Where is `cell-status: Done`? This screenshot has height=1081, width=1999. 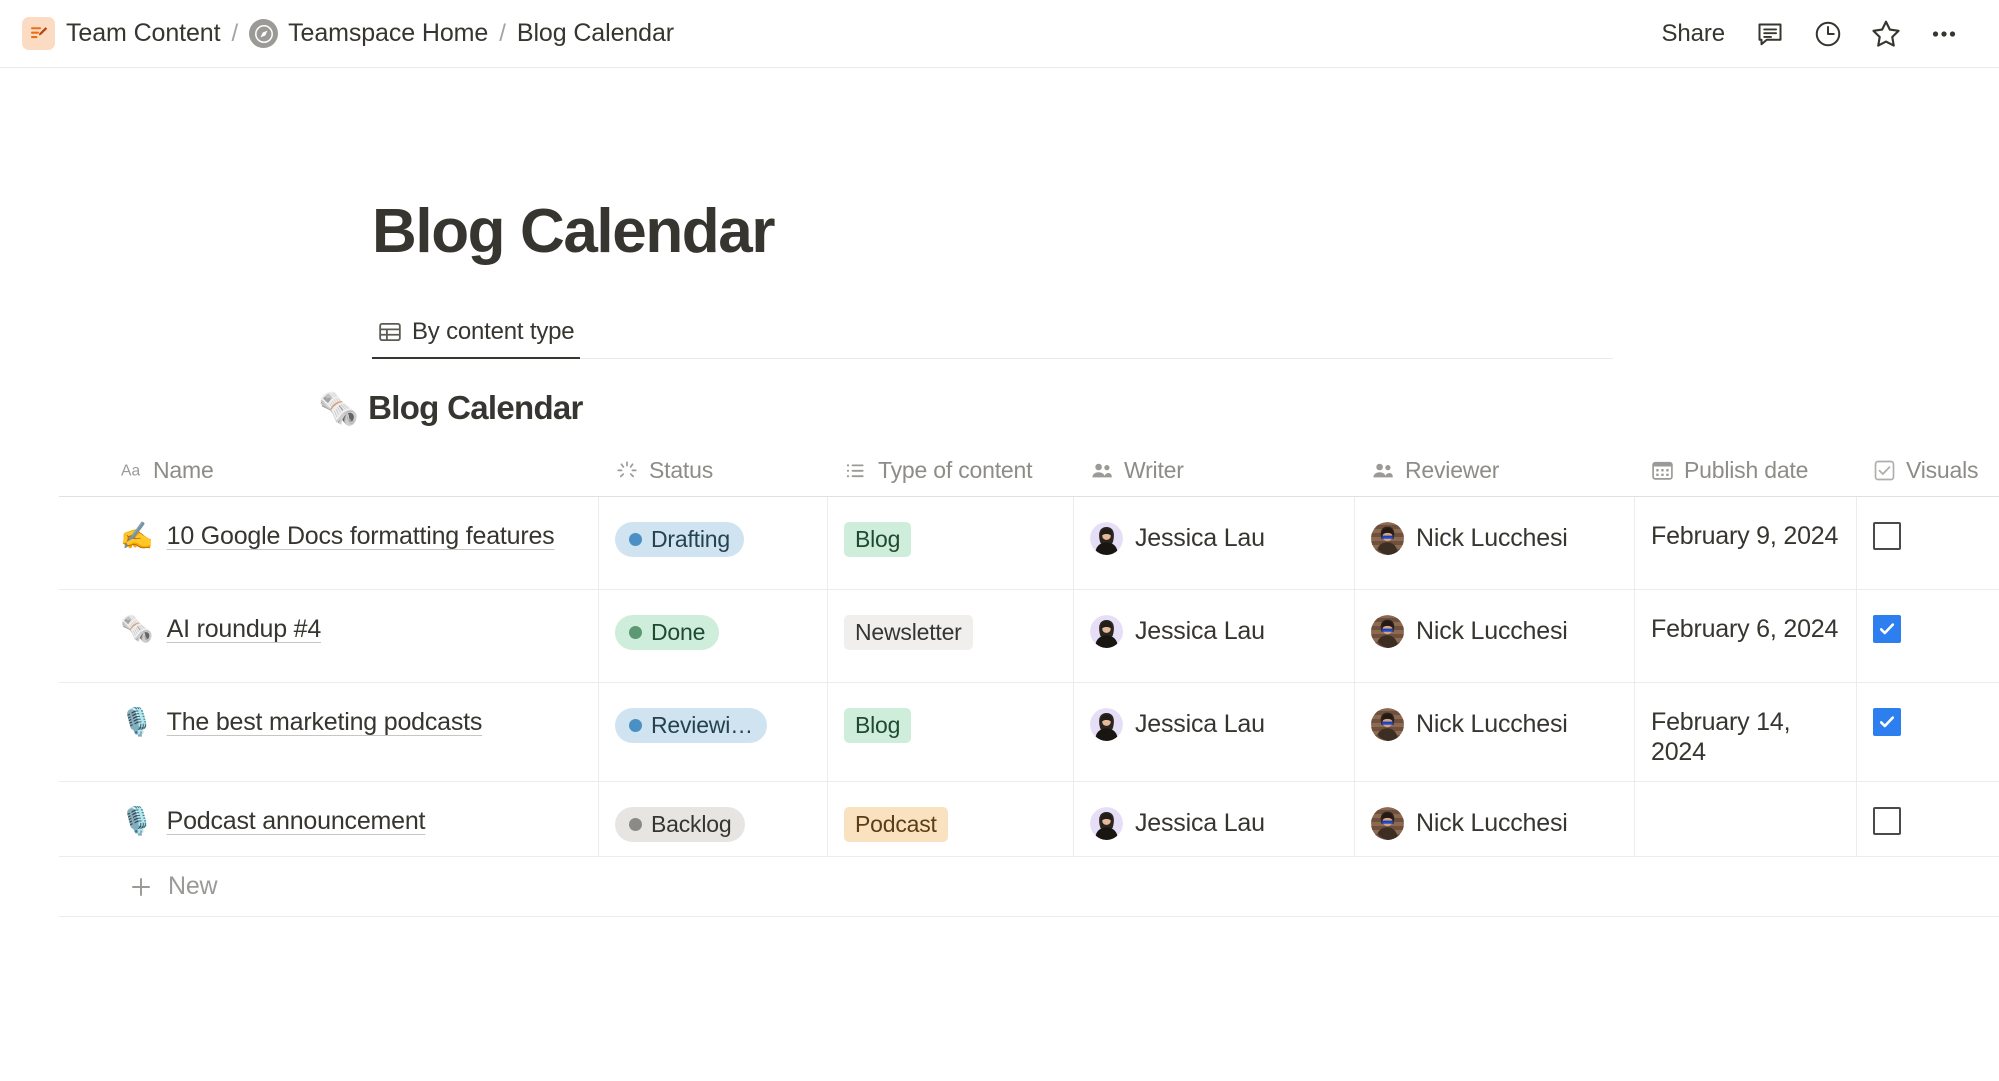 cell-status: Done is located at coordinates (713, 636).